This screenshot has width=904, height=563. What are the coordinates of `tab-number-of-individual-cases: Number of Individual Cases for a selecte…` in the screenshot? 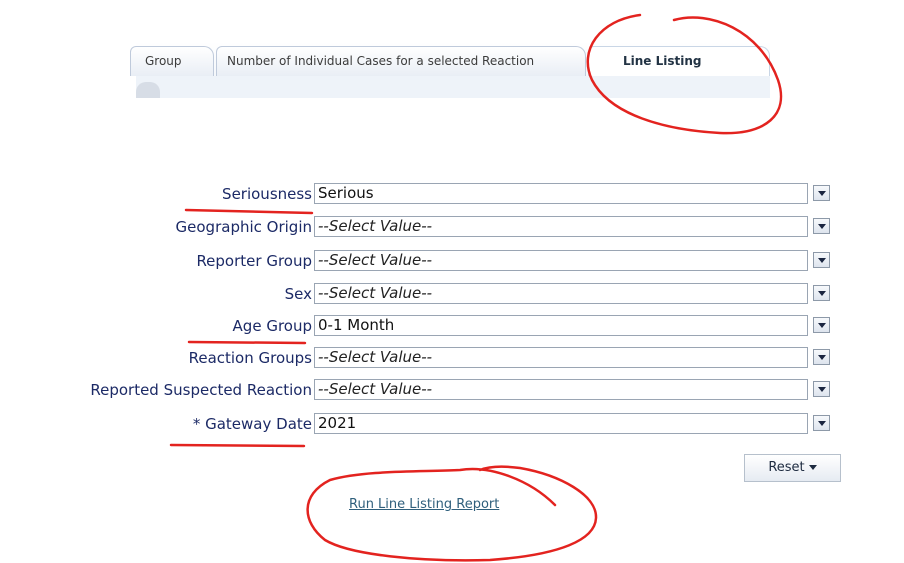 It's located at (401, 61).